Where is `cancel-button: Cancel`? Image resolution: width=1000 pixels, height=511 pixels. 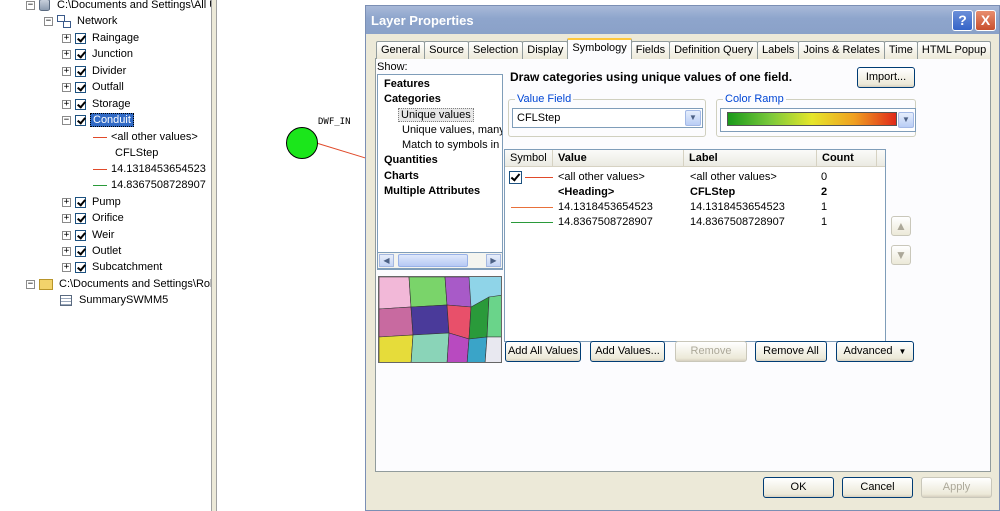 cancel-button: Cancel is located at coordinates (877, 487).